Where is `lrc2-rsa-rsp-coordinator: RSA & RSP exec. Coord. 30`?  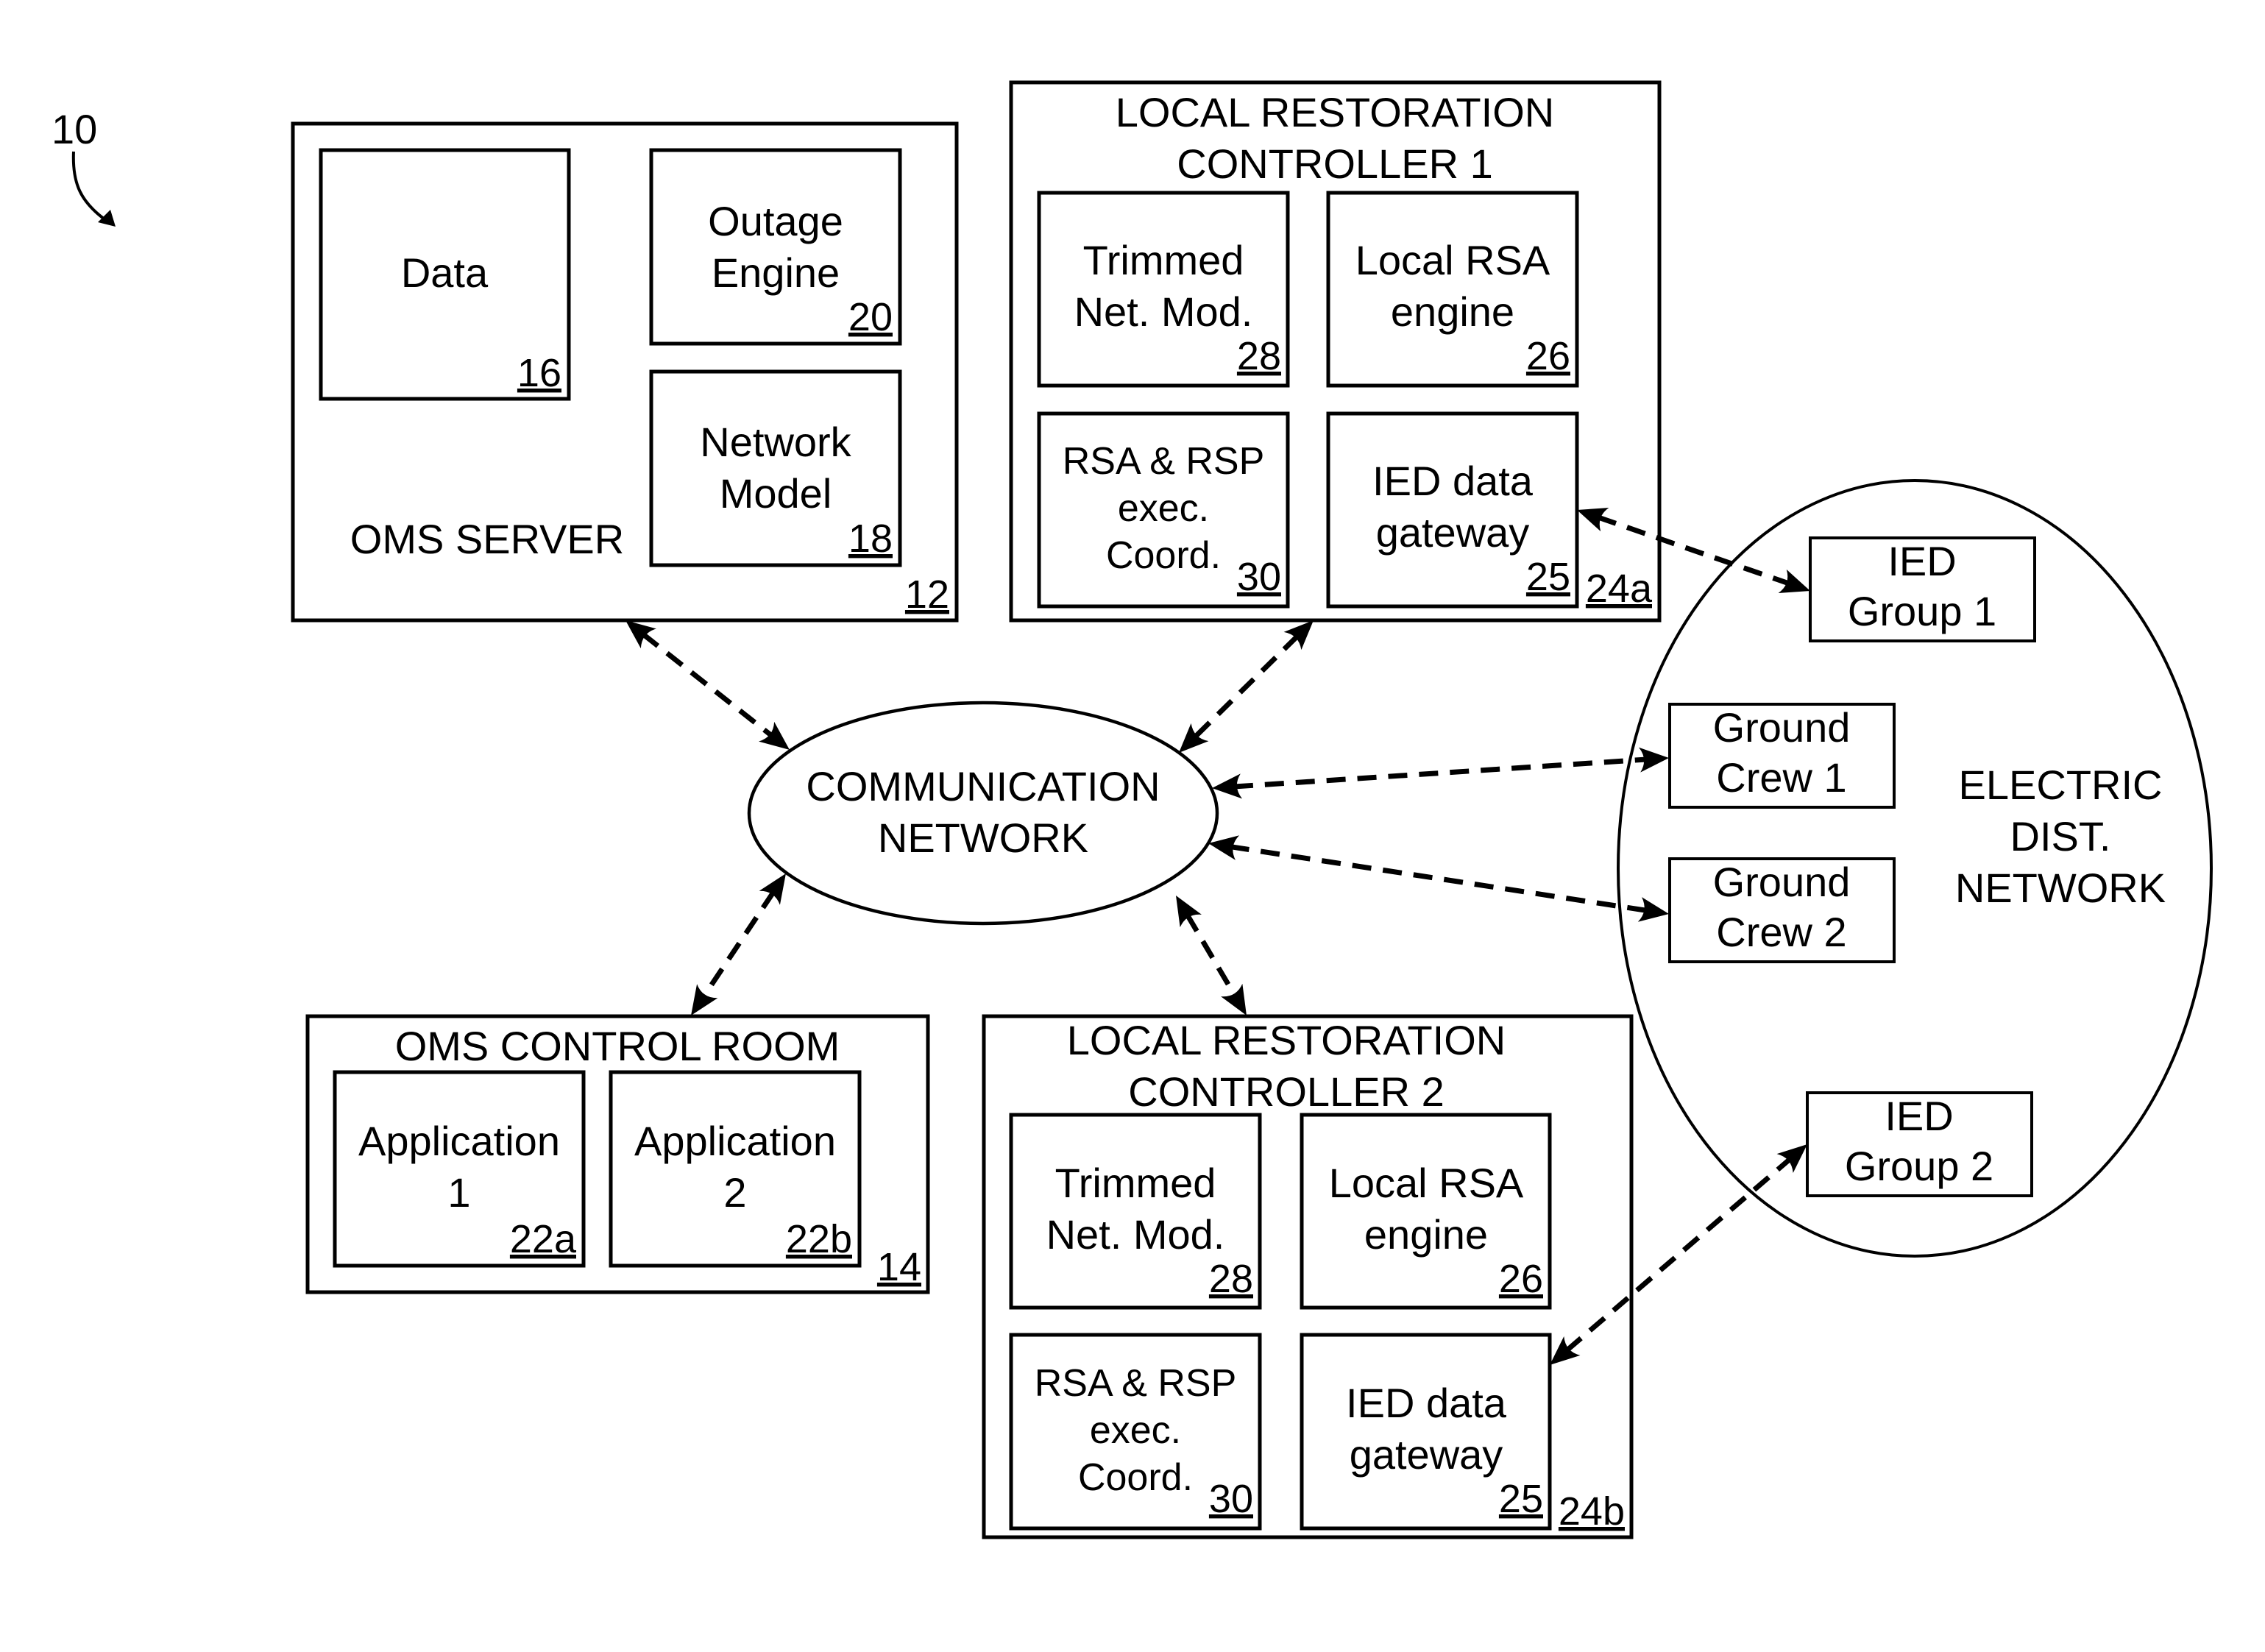
lrc2-rsa-rsp-coordinator: RSA & RSP exec. Coord. 30 is located at coordinates (1136, 1432).